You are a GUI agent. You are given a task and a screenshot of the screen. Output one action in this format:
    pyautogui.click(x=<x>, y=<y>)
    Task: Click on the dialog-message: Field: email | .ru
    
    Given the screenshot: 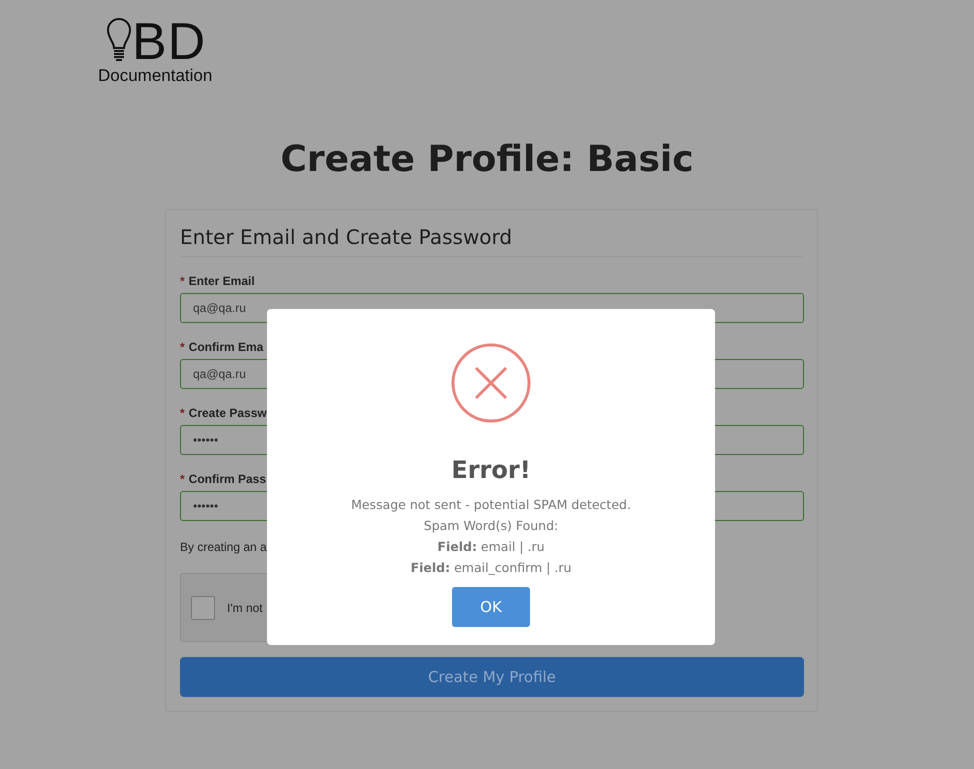 What is the action you would take?
    pyautogui.click(x=491, y=547)
    